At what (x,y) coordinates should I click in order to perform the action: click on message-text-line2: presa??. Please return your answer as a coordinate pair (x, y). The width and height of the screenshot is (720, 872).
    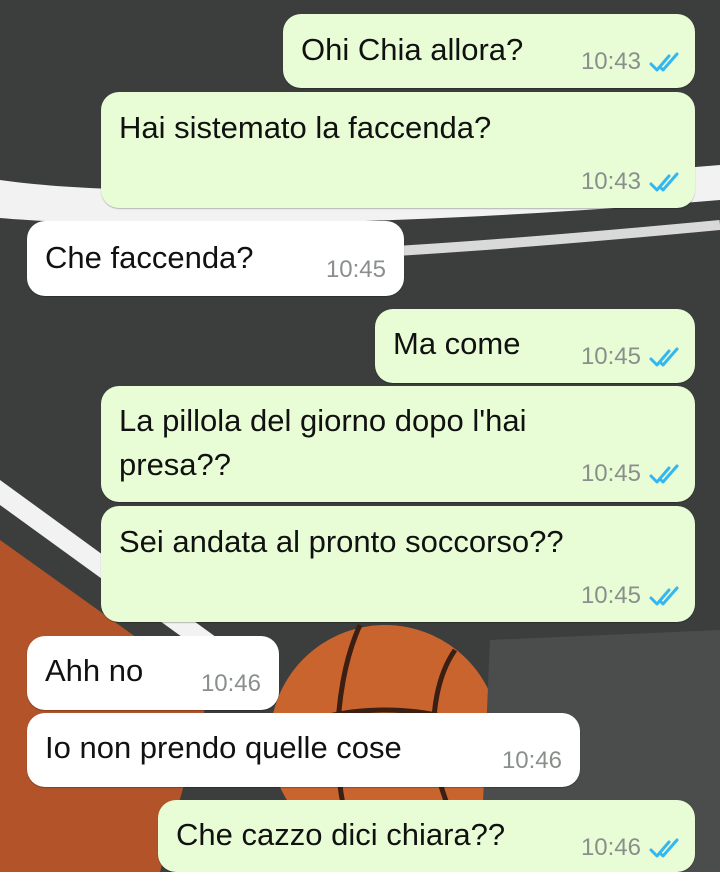
    Looking at the image, I should click on (175, 464).